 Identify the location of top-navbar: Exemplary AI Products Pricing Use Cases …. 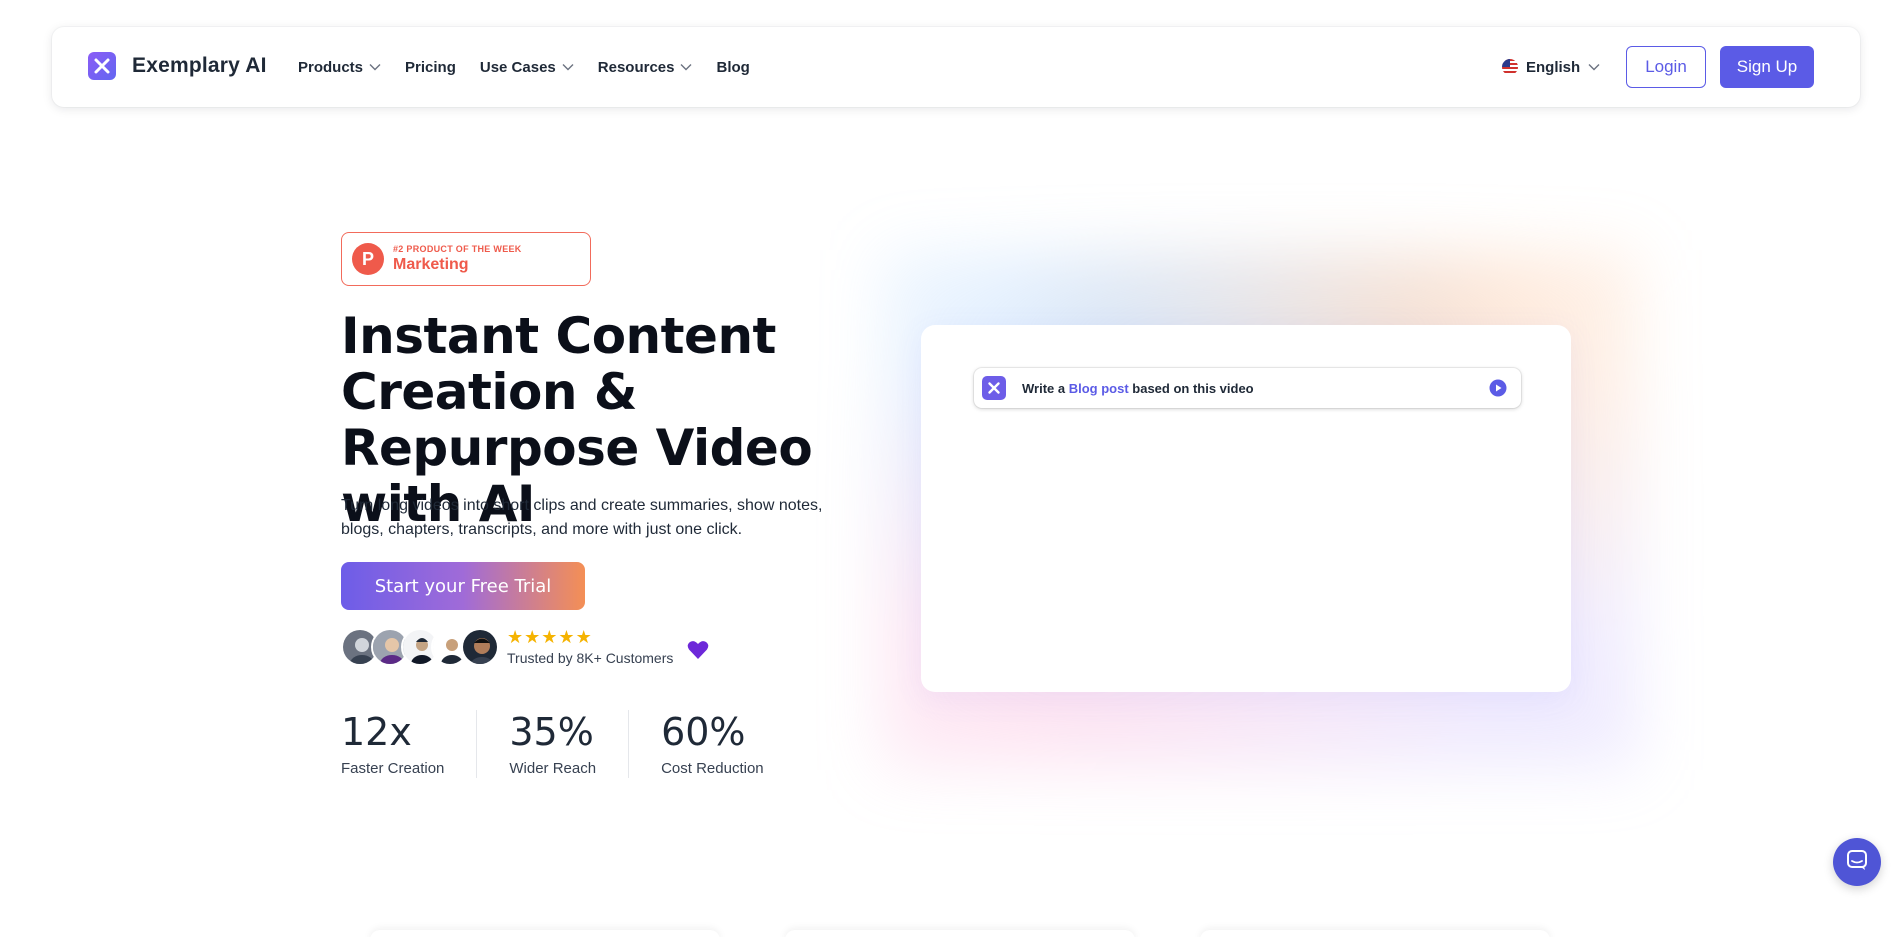
(956, 67).